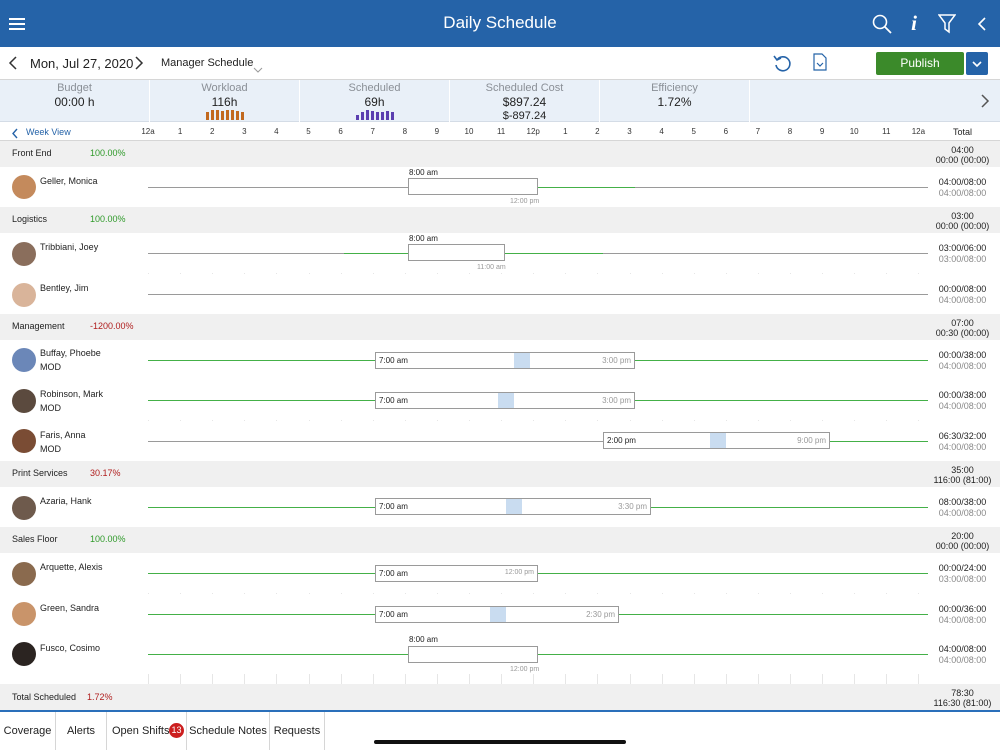 This screenshot has height=750, width=1000. I want to click on employee-name: Robinson, Mark, so click(72, 394).